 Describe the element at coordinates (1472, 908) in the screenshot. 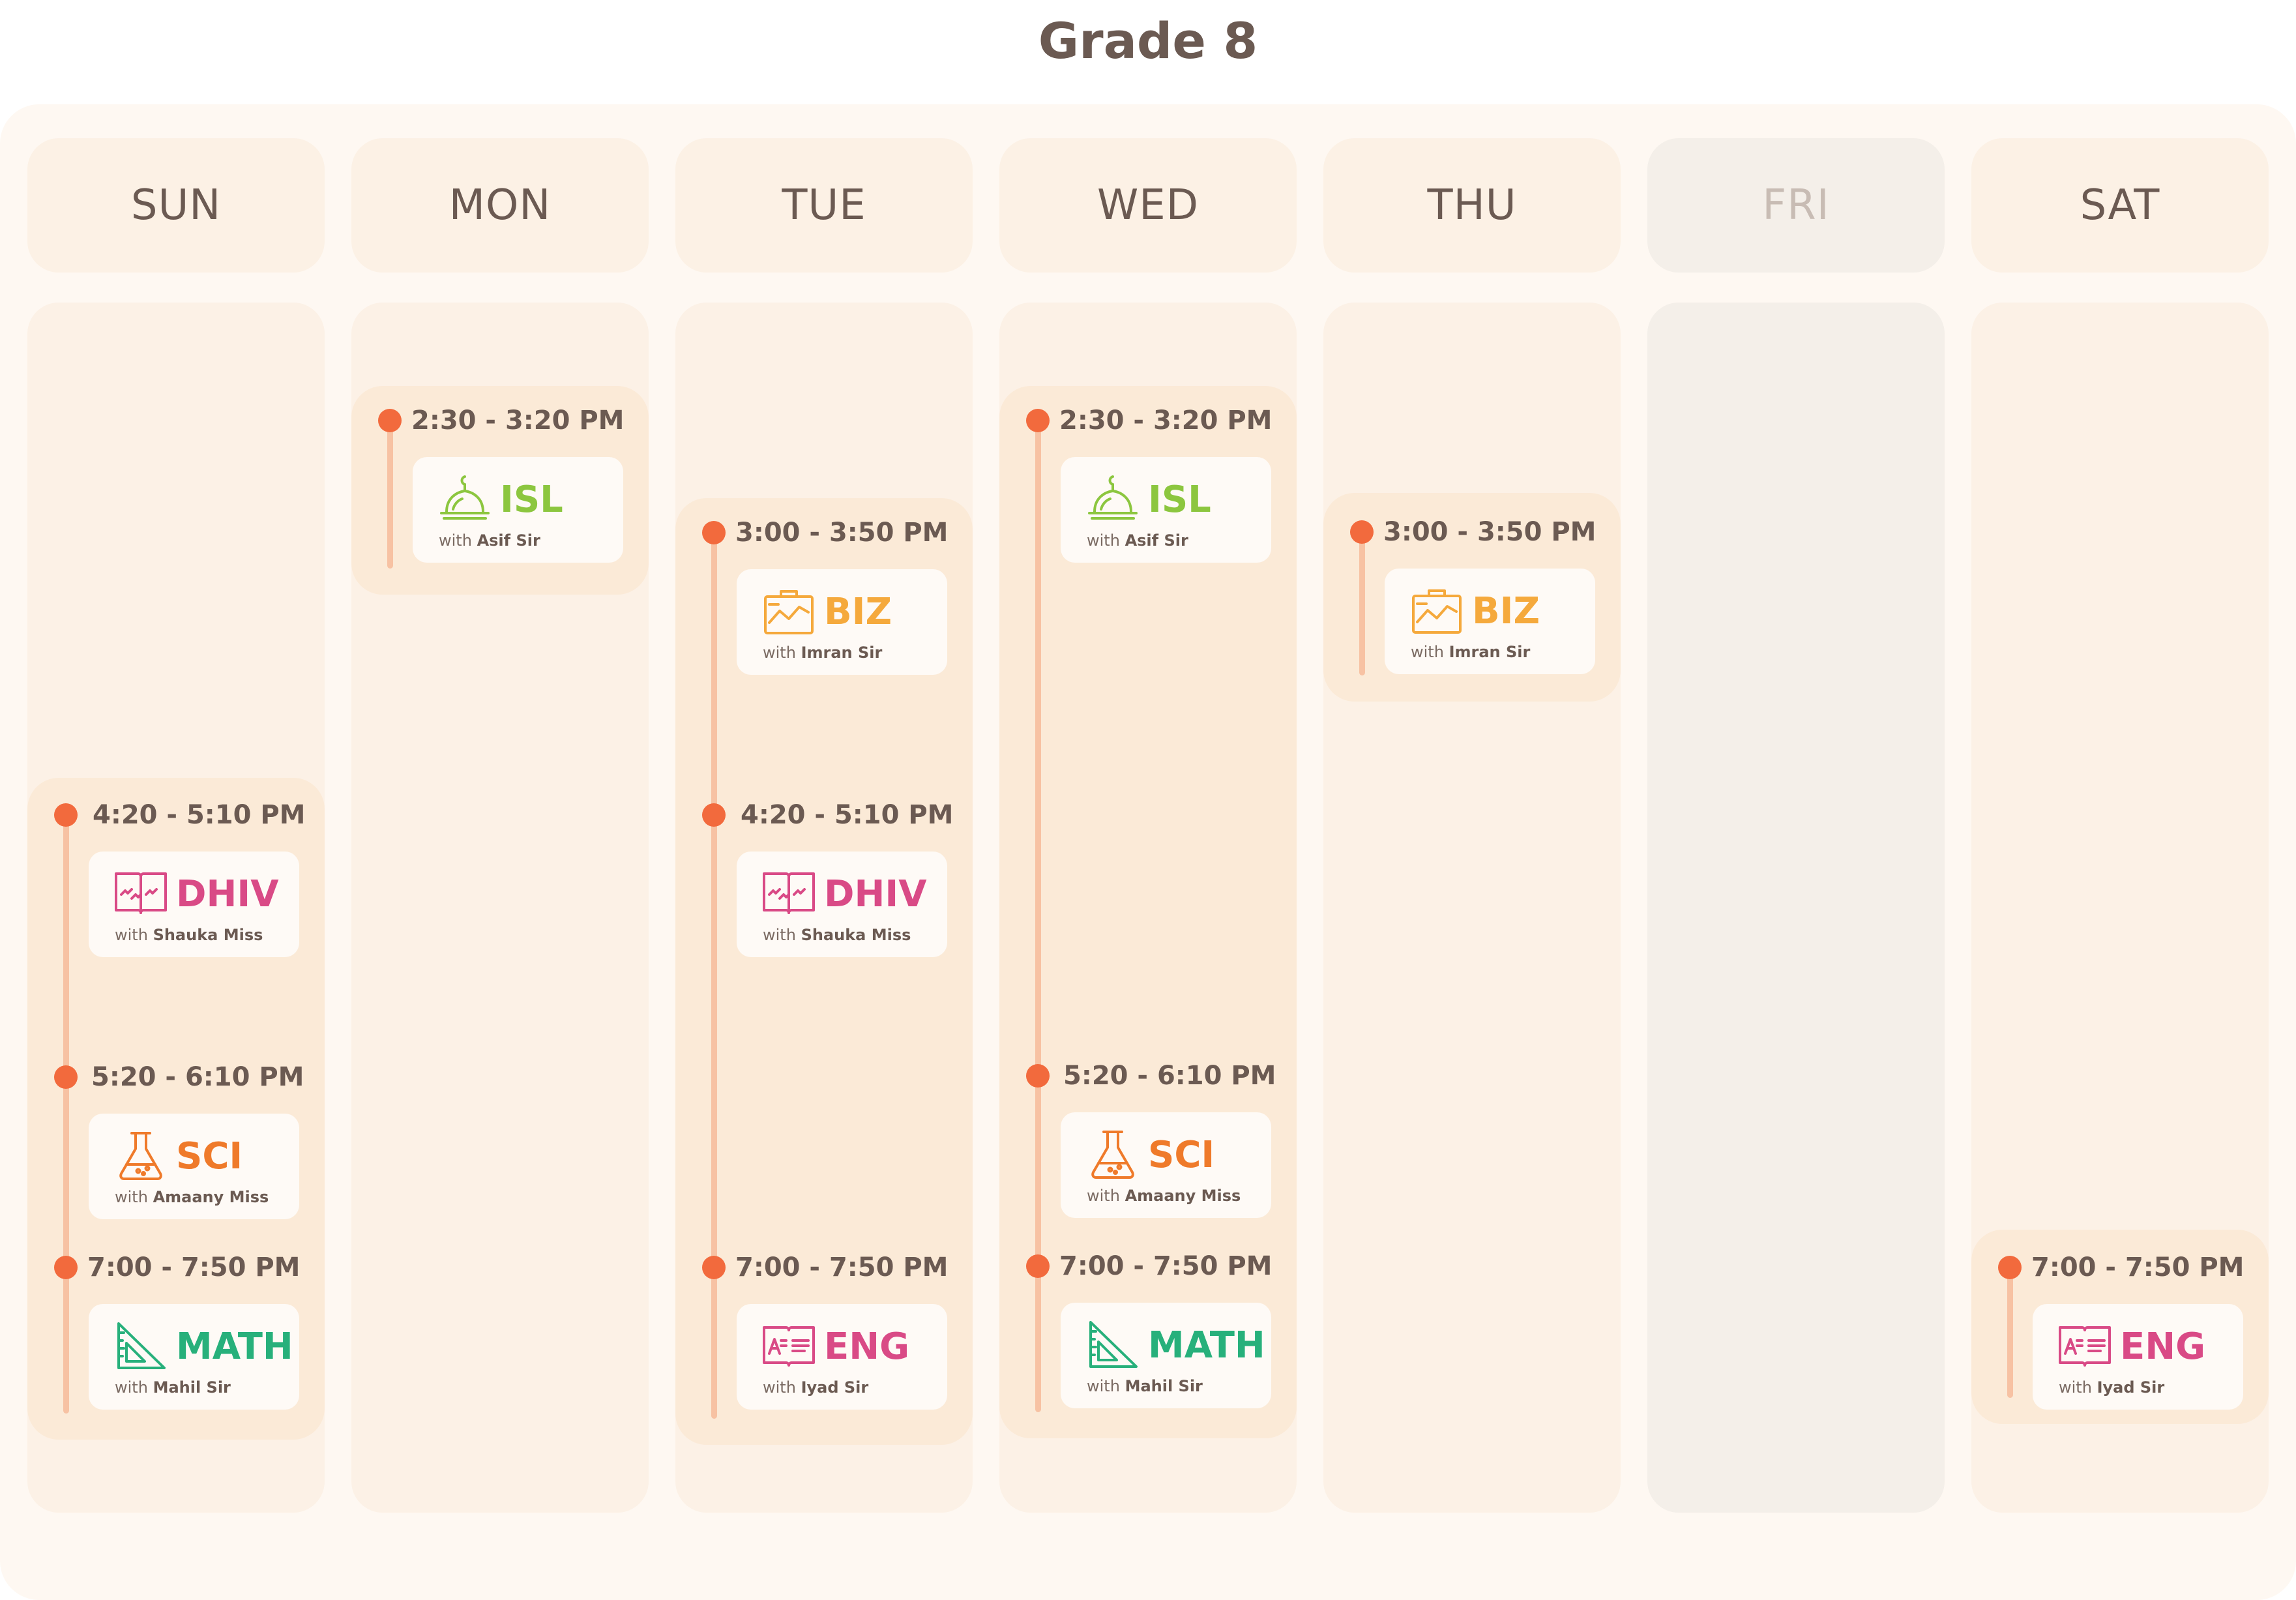

I see `day-column-thu` at that location.